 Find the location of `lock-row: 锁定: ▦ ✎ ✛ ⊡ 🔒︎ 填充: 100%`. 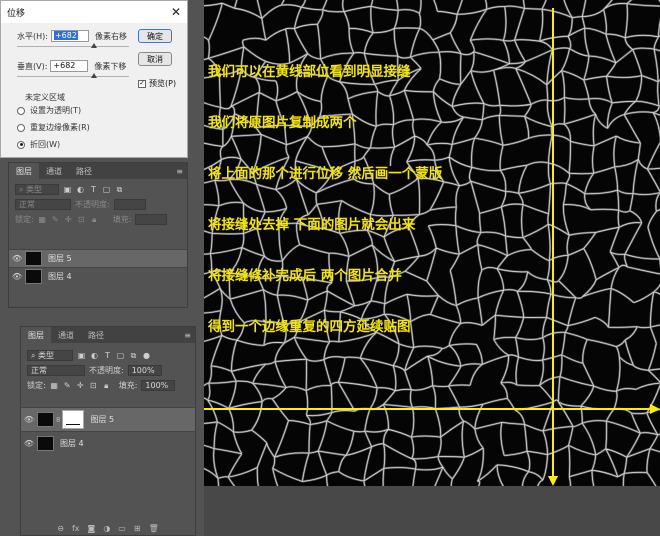

lock-row: 锁定: ▦ ✎ ✛ ⊡ 🔒︎ 填充: 100% is located at coordinates (108, 385).